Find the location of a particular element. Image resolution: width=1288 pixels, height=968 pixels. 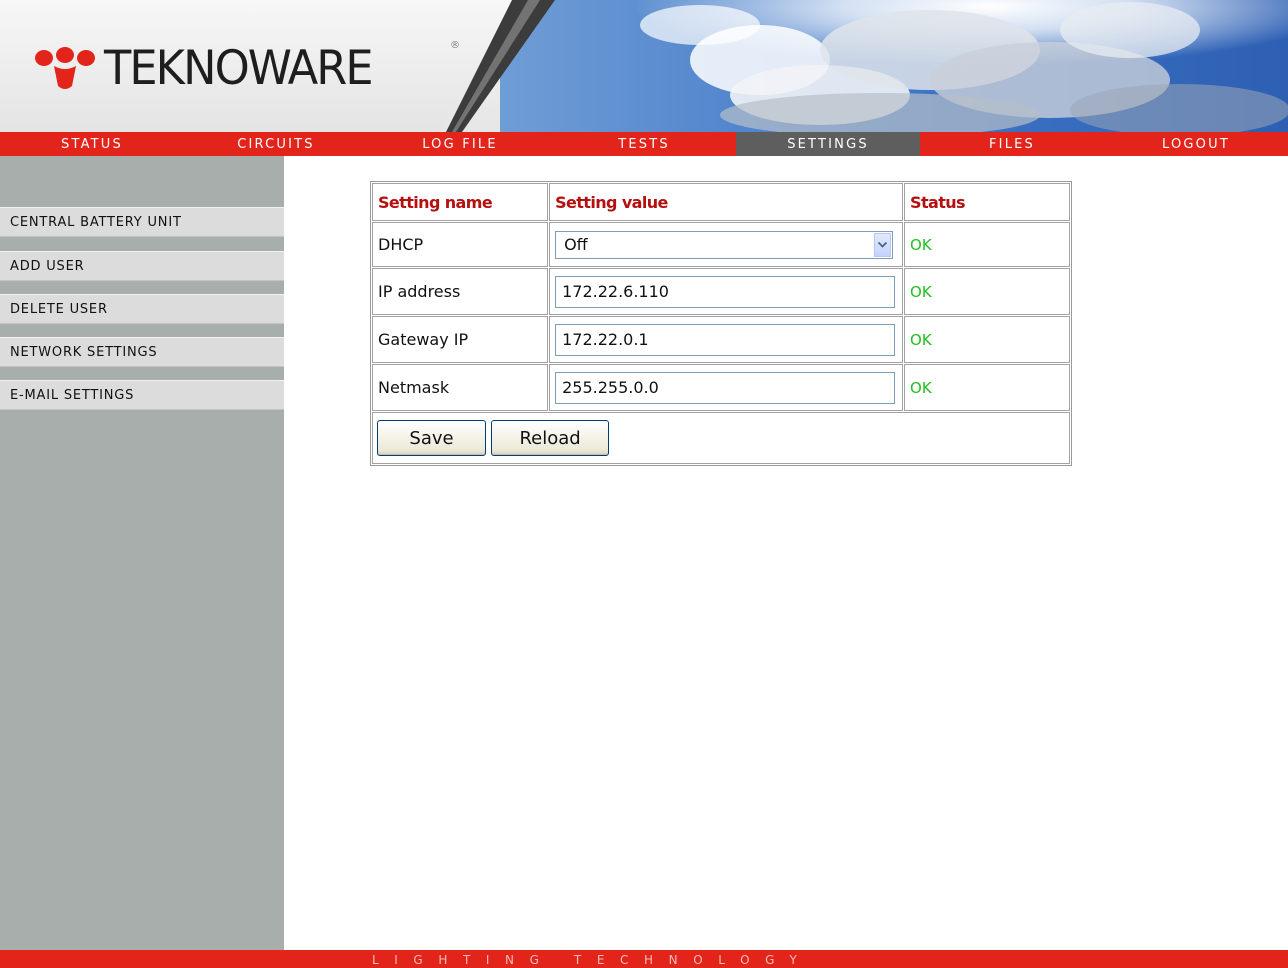

registered-mark: ® is located at coordinates (455, 45).